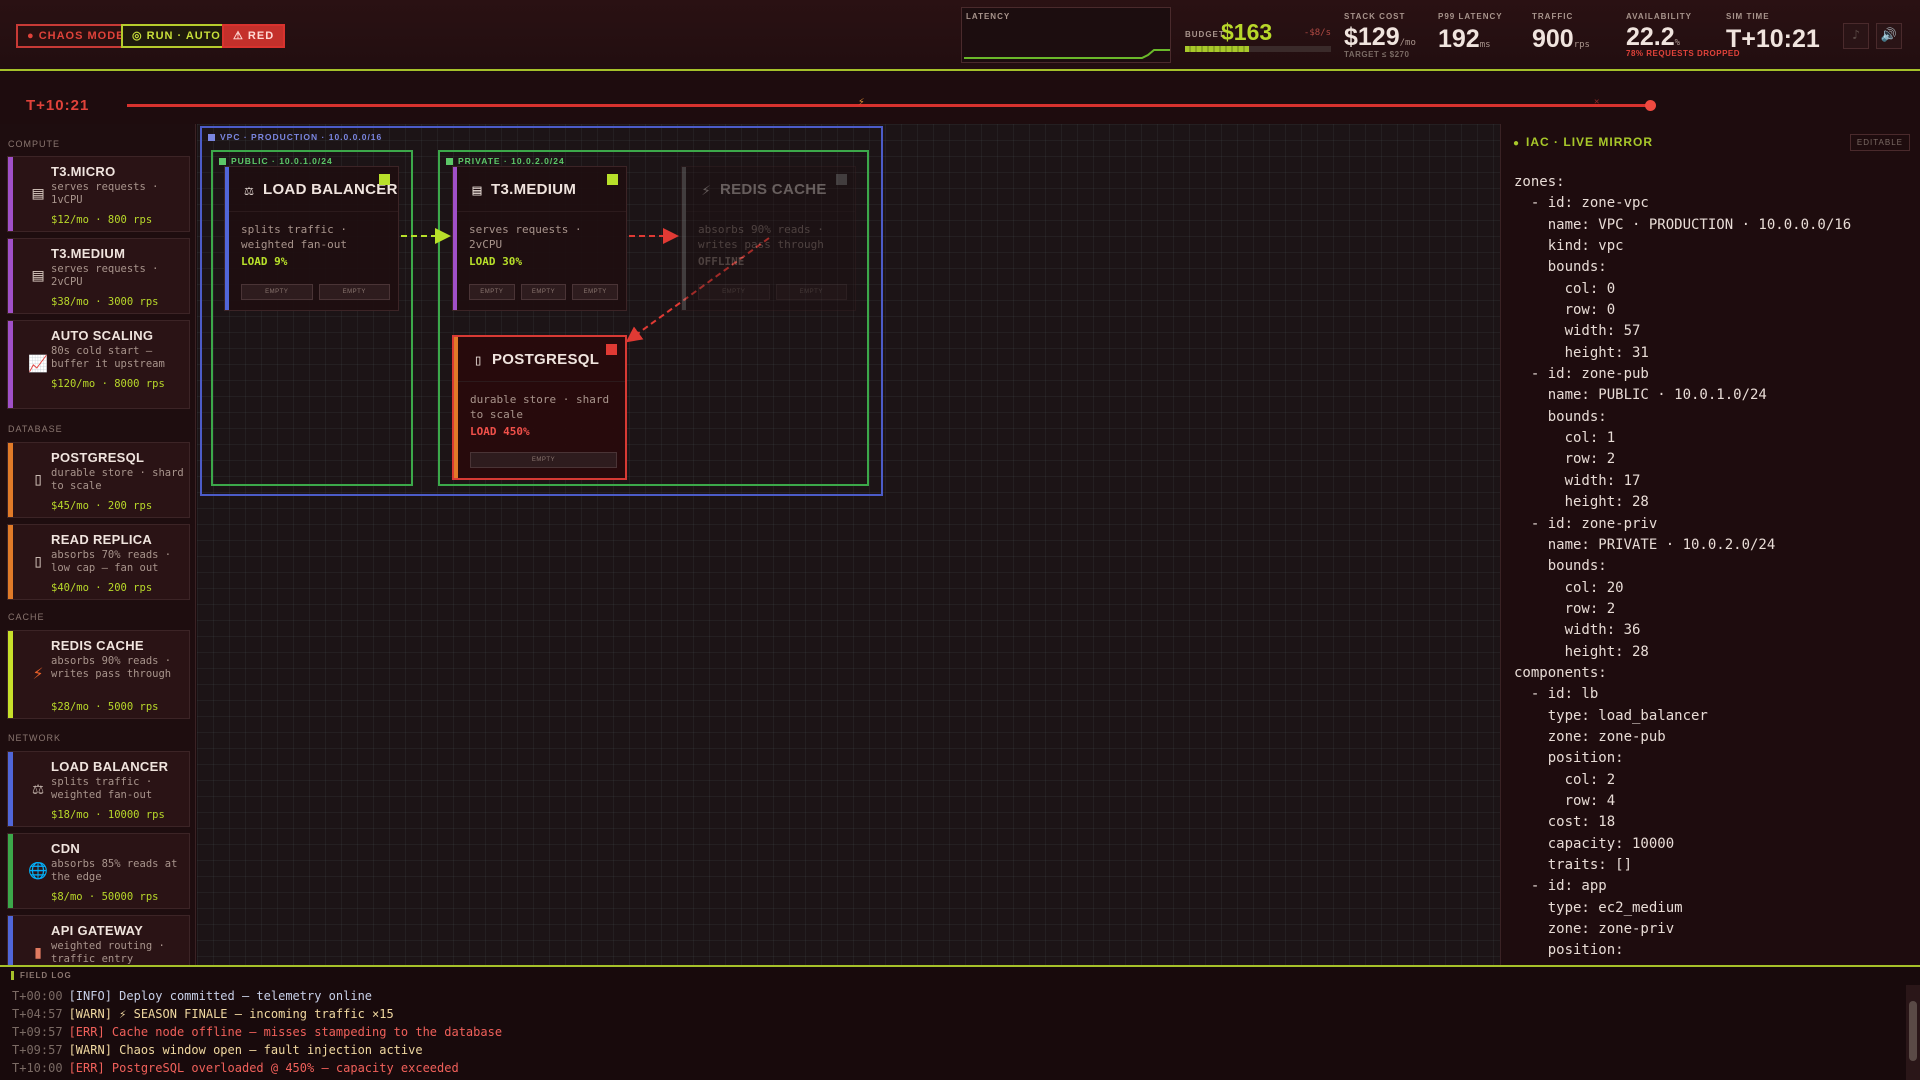  Describe the element at coordinates (58, 105) in the screenshot. I see `timeline-time: T+10:21` at that location.